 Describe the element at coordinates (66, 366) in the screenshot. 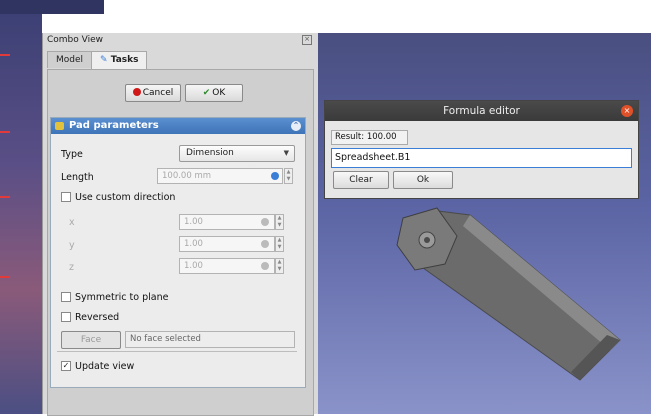

I see `update-view-checkbox: ✓` at that location.